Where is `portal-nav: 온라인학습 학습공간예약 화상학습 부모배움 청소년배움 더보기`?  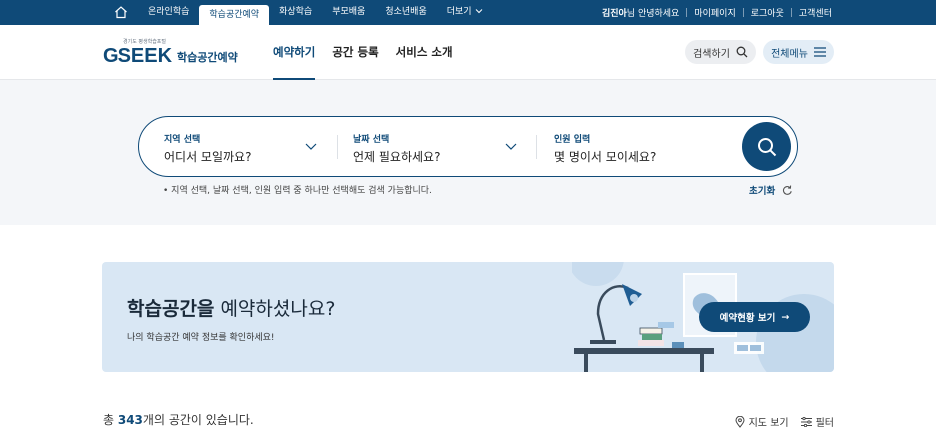
portal-nav: 온라인학습 학습공간예약 화상학습 부모배움 청소년배움 더보기 is located at coordinates (315, 12).